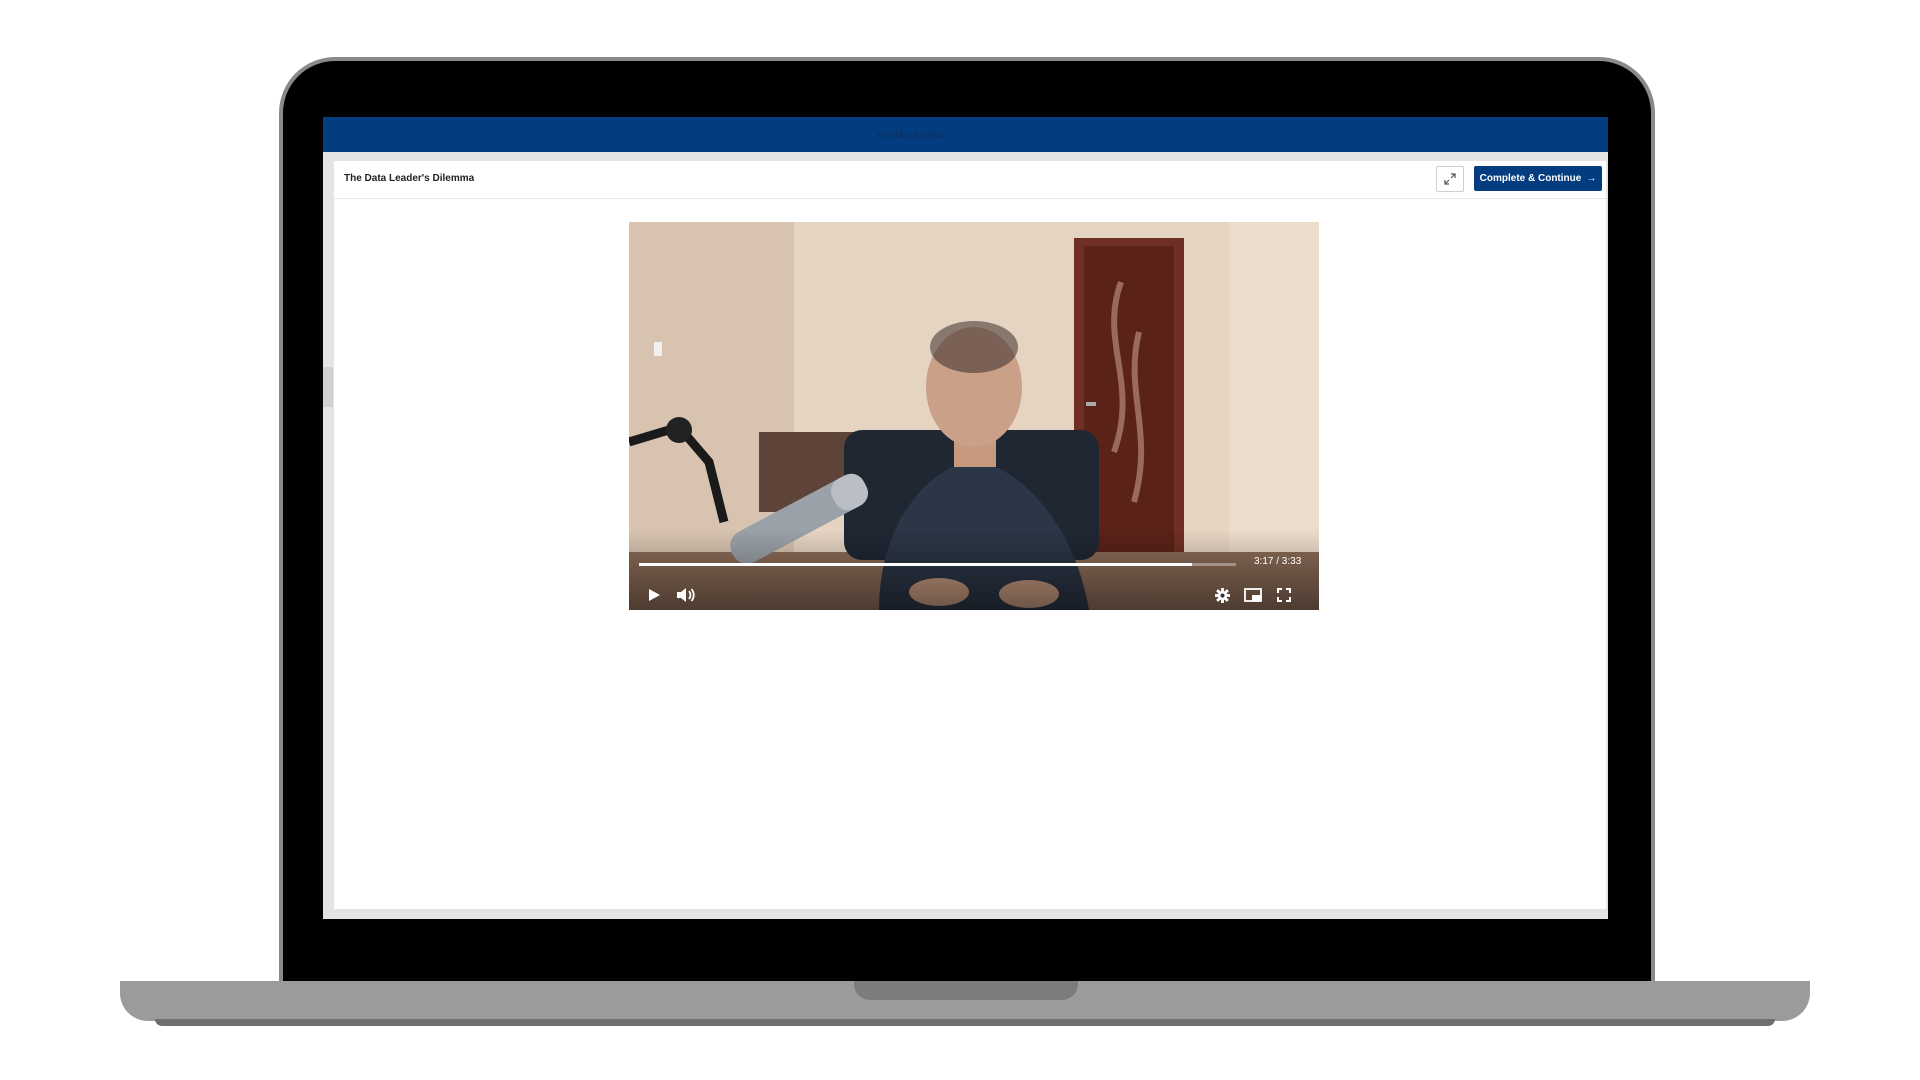 Image resolution: width=1920 pixels, height=1080 pixels. What do you see at coordinates (1591, 178) in the screenshot?
I see `arrow-right-icon: →` at bounding box center [1591, 178].